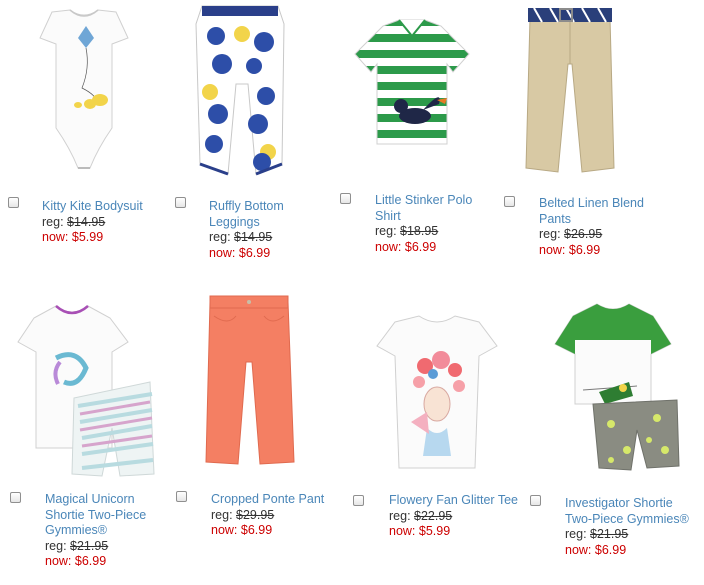 Image resolution: width=704 pixels, height=585 pixels. I want to click on product-name-link: Flowery Fan Glitter Tee, so click(455, 501).